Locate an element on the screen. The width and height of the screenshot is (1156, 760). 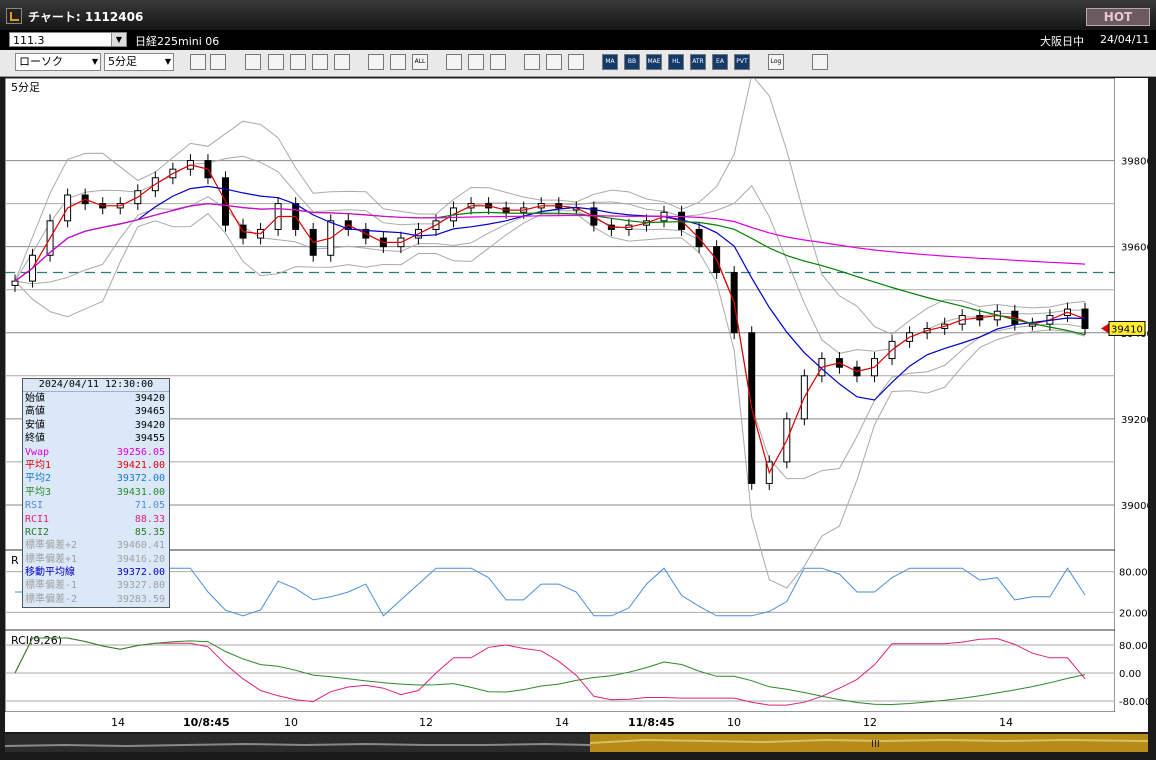
data-window-key: RCI2 is located at coordinates (37, 532).